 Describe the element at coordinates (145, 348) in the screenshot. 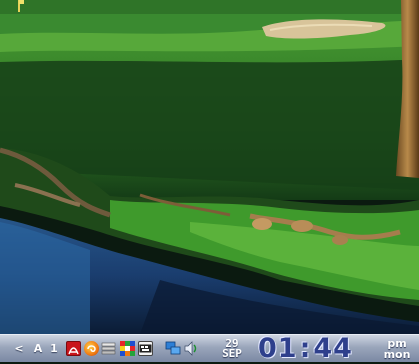

I see `kb-icon` at that location.